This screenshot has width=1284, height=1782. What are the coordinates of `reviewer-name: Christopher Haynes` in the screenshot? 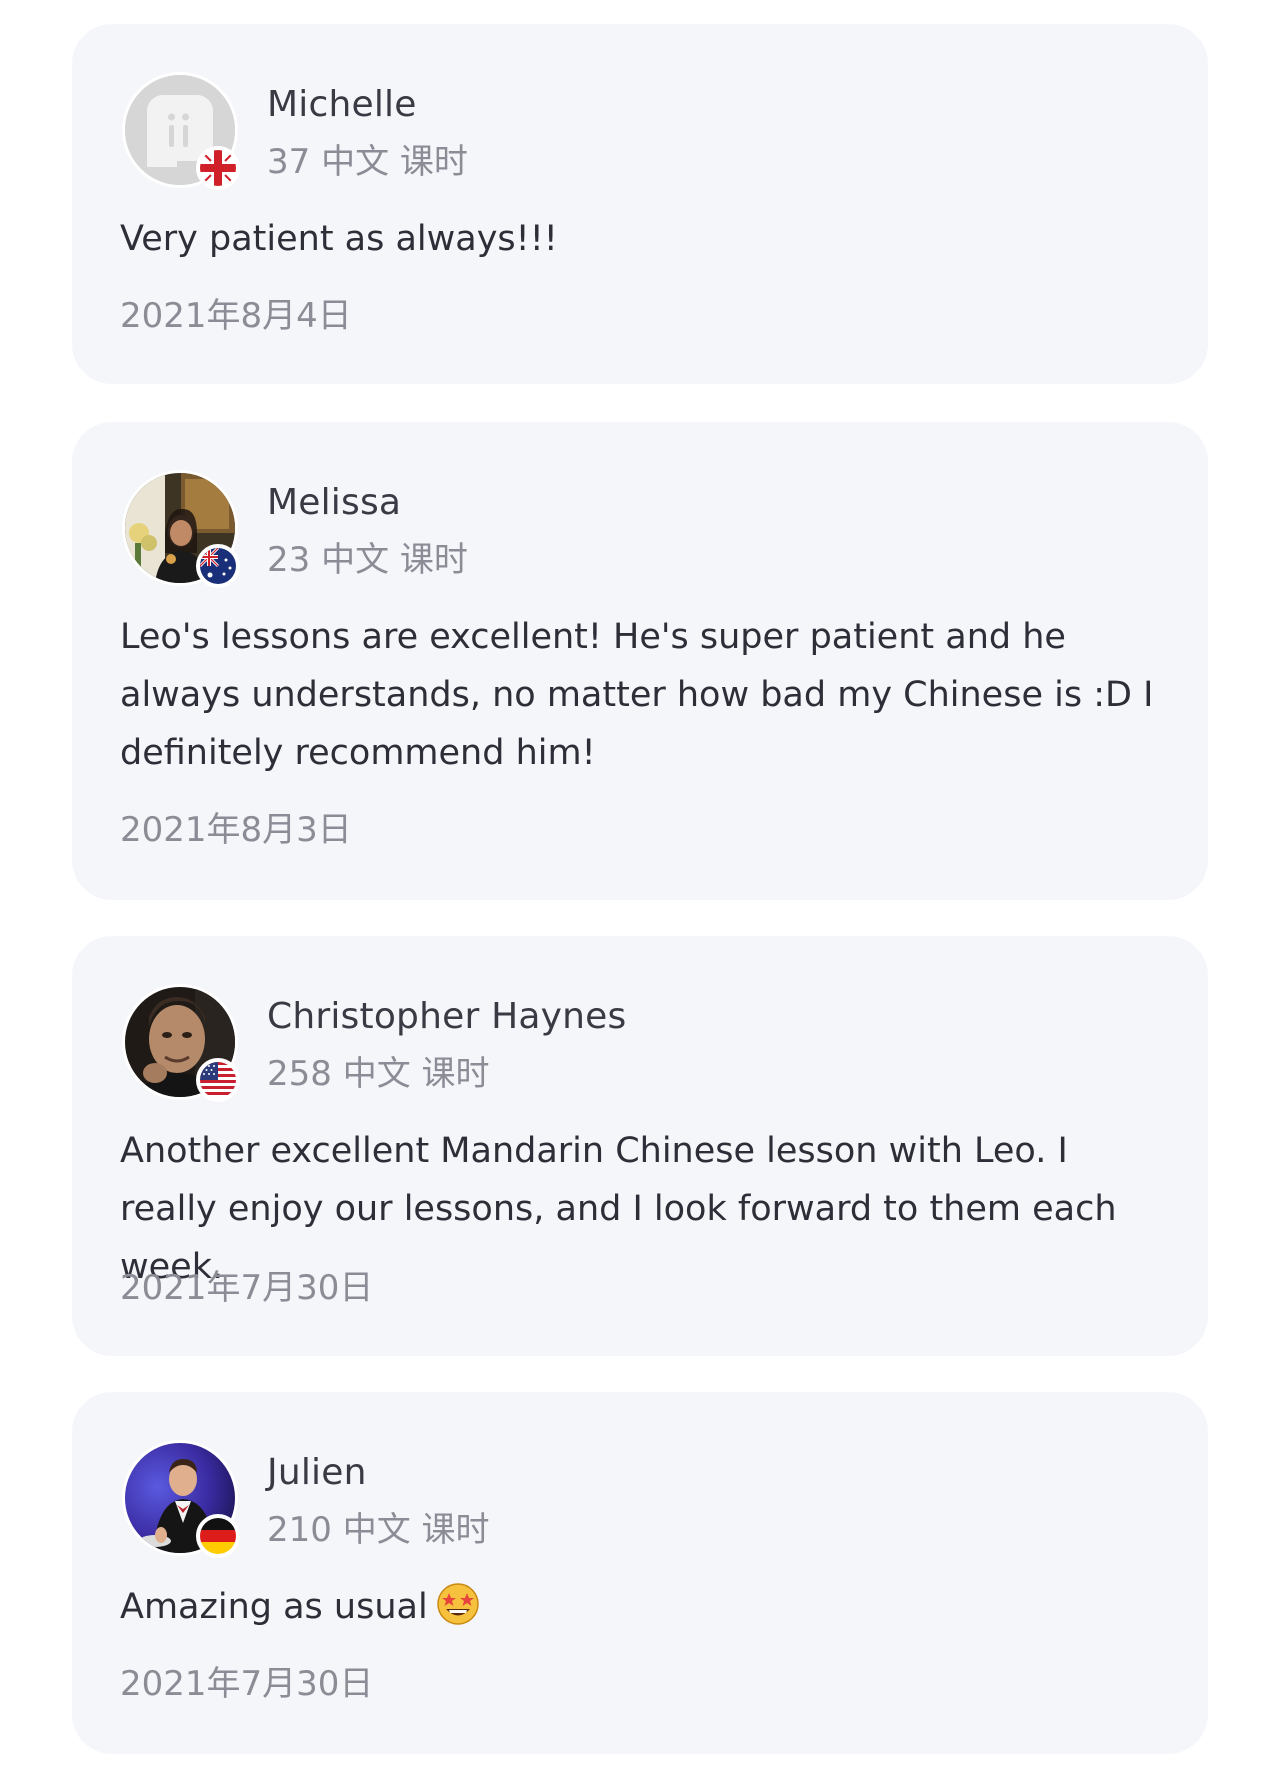 It's located at (447, 1016).